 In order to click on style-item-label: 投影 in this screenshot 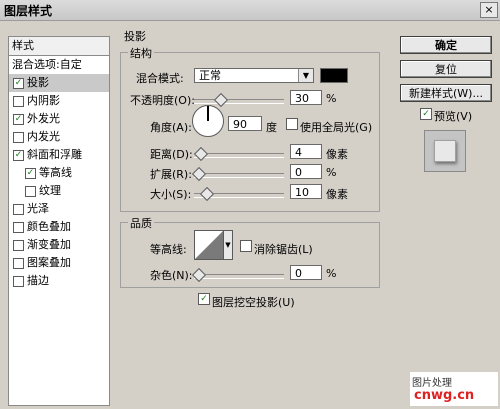, I will do `click(38, 82)`.